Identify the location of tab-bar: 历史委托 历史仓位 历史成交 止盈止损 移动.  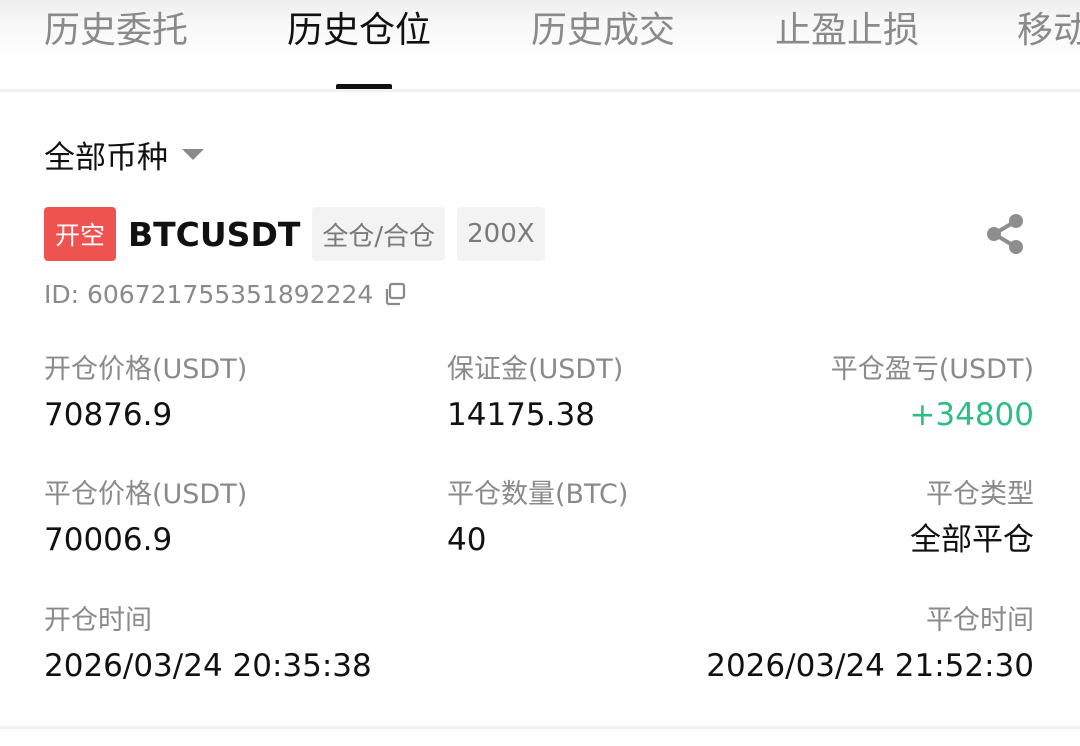
(540, 46).